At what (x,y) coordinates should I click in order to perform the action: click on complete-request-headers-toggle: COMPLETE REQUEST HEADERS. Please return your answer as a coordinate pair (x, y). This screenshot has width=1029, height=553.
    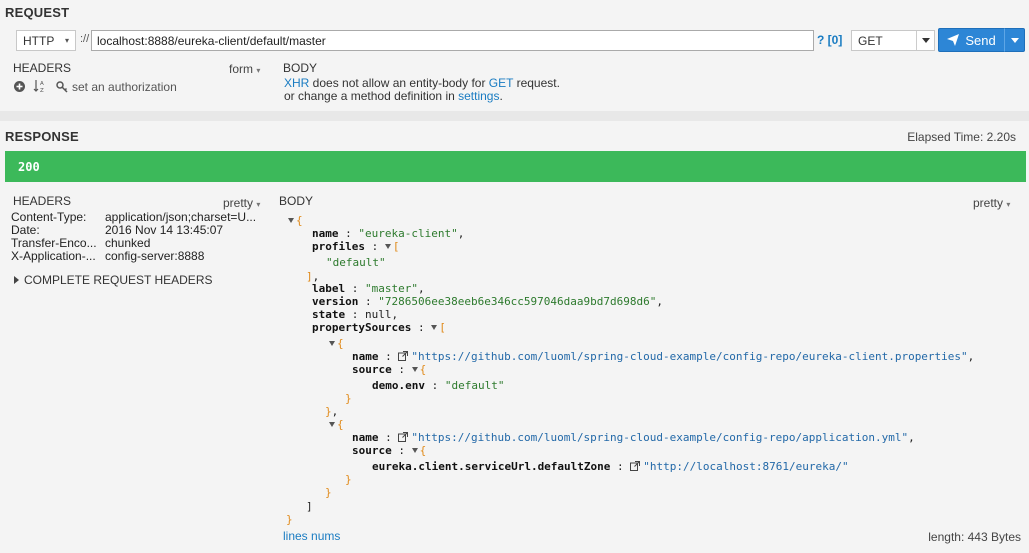
    Looking at the image, I should click on (113, 280).